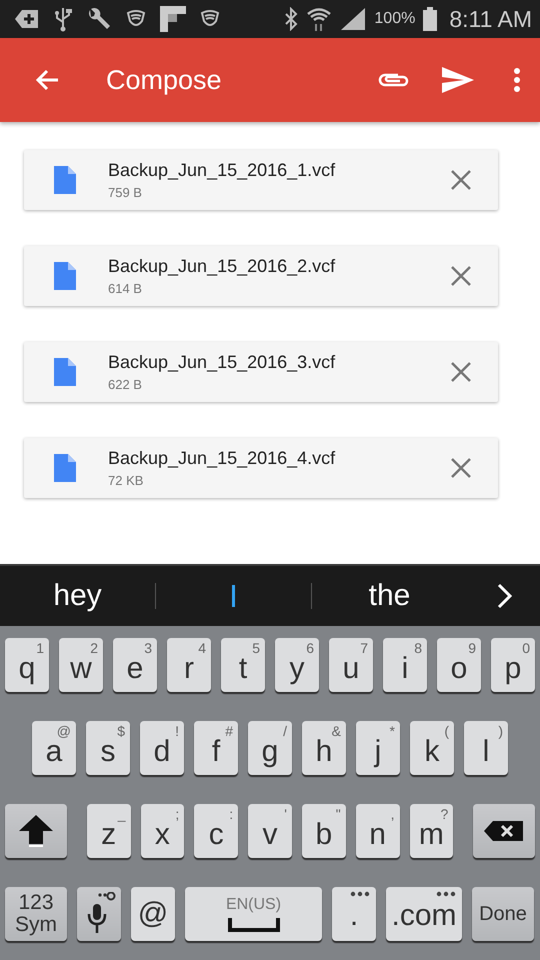  Describe the element at coordinates (135, 665) in the screenshot. I see `letter-key: 3 e` at that location.